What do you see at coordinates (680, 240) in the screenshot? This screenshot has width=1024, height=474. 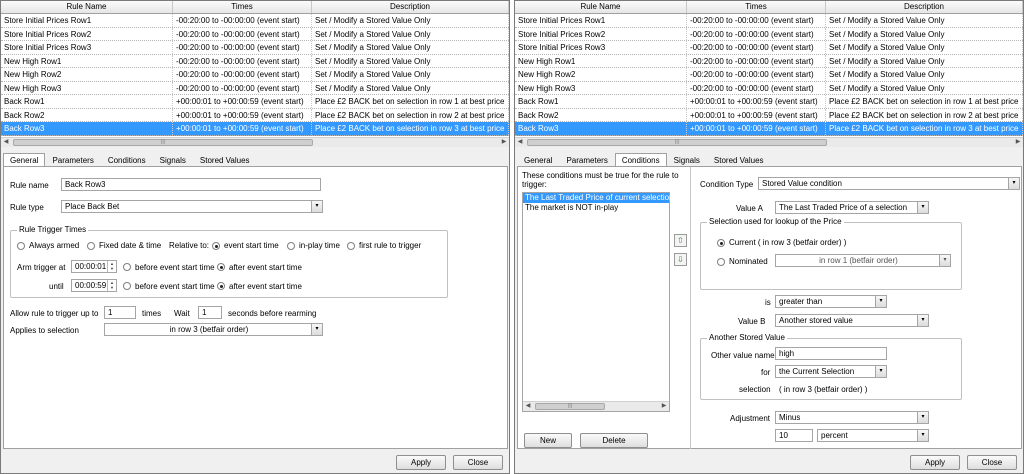 I see `move-up-icon: ⇧` at bounding box center [680, 240].